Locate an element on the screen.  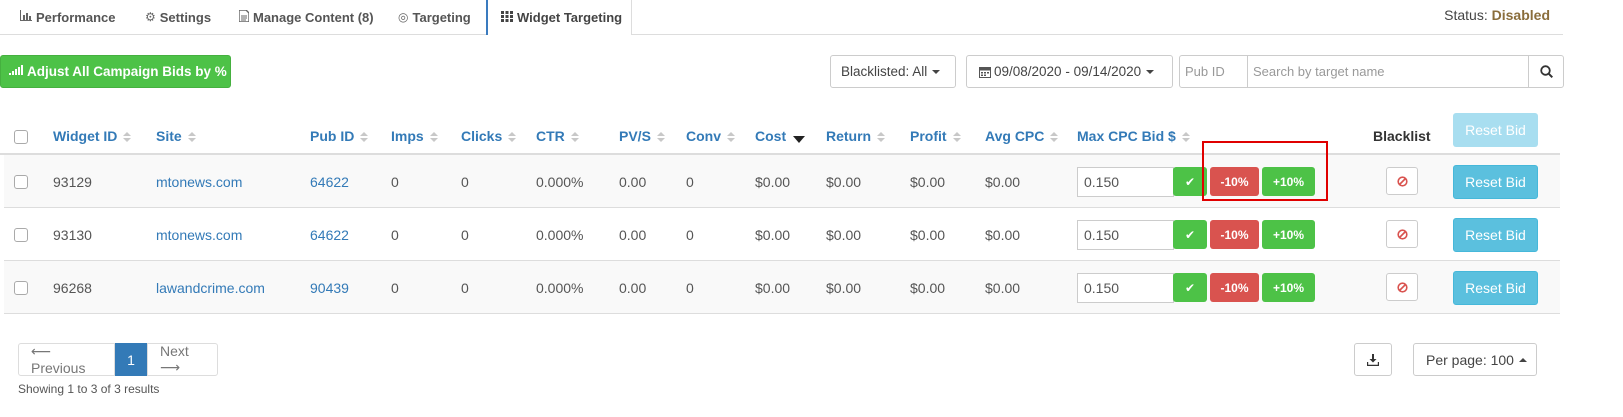
status-label: Status: is located at coordinates (1466, 15).